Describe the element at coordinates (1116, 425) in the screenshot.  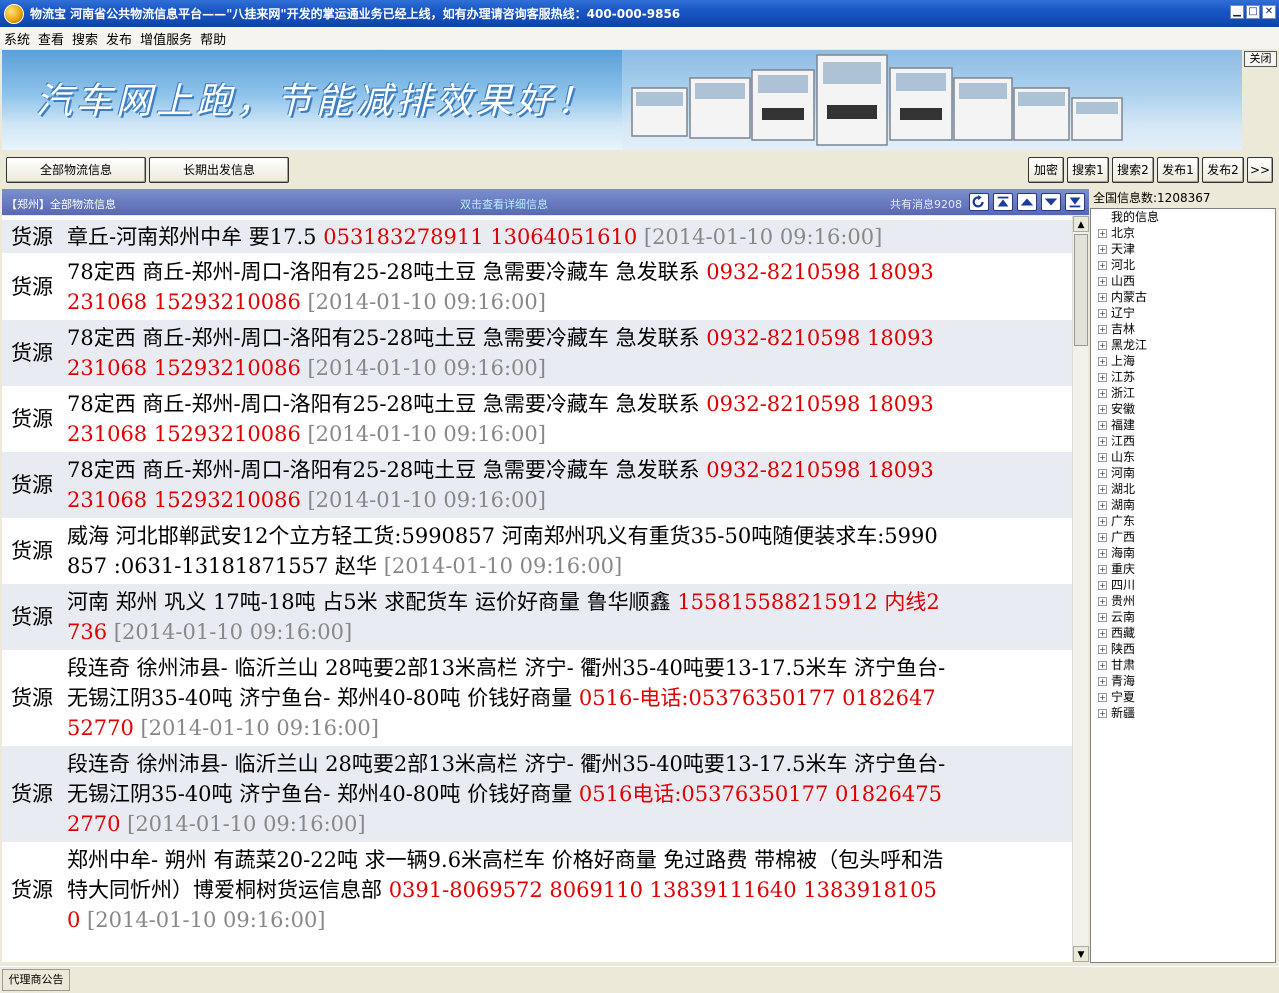
I see `tree-item-province: + 福建` at that location.